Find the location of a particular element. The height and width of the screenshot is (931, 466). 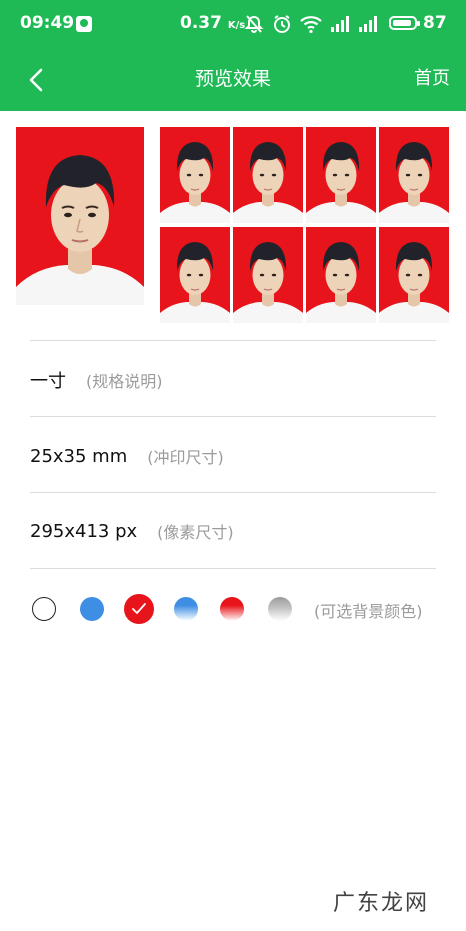

spec-row-pixel: 295x413 px (像素尺寸) is located at coordinates (132, 531).